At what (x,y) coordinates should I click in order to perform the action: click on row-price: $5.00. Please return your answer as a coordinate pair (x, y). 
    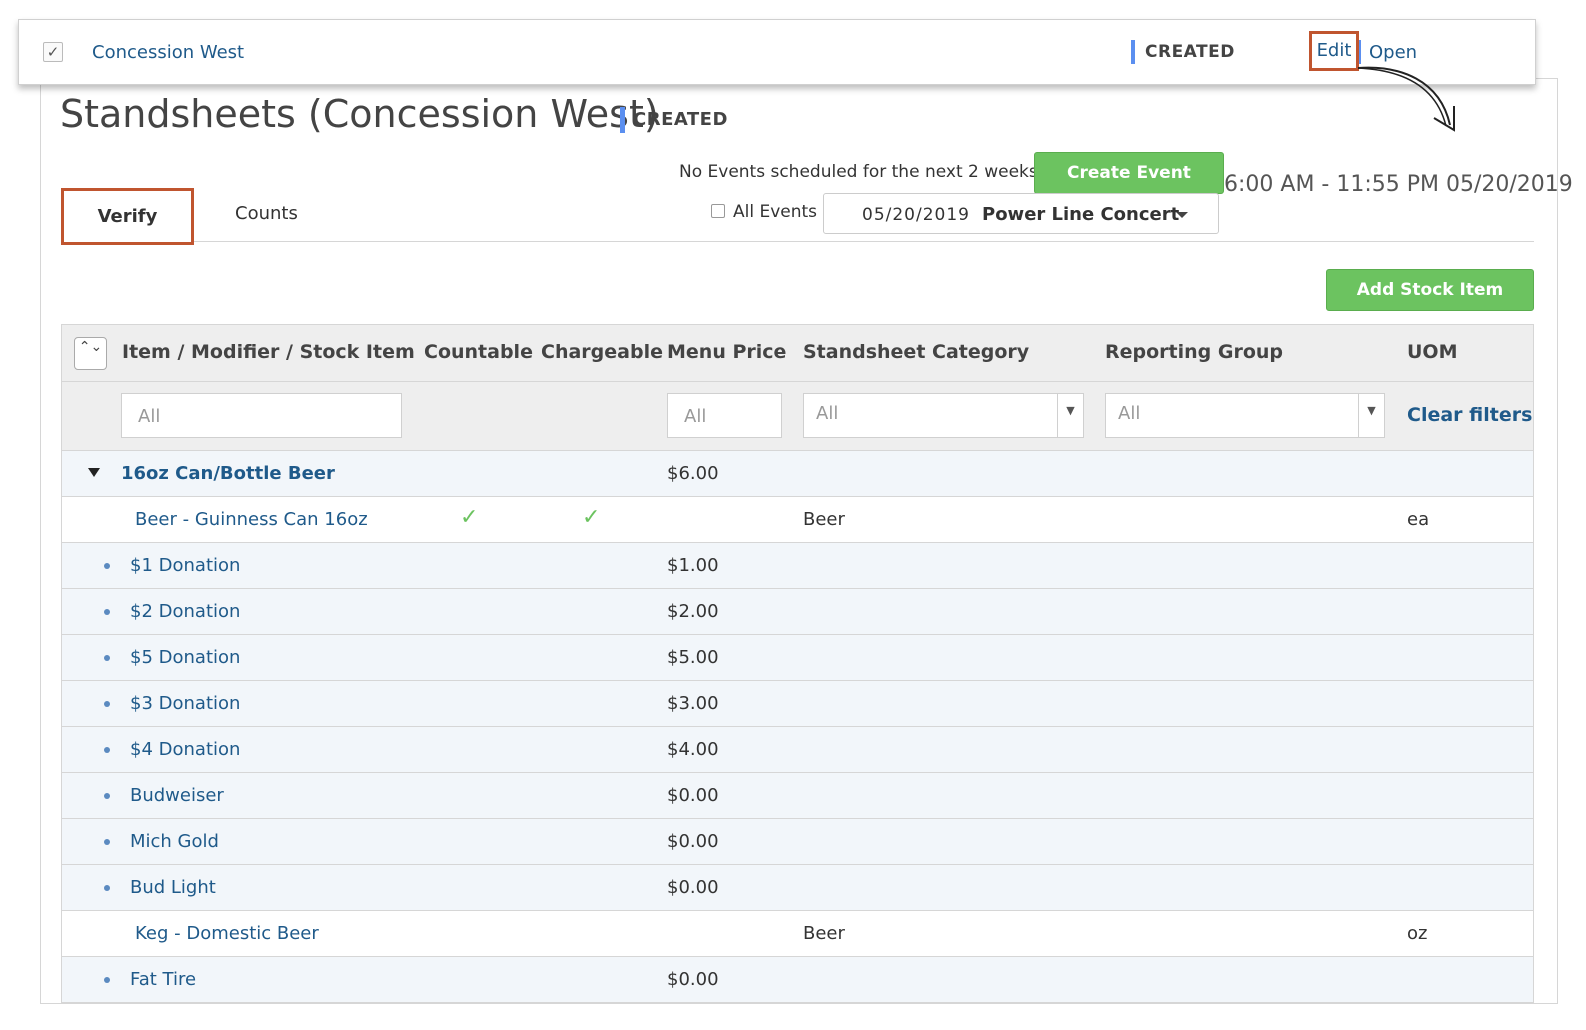
    Looking at the image, I should click on (693, 657).